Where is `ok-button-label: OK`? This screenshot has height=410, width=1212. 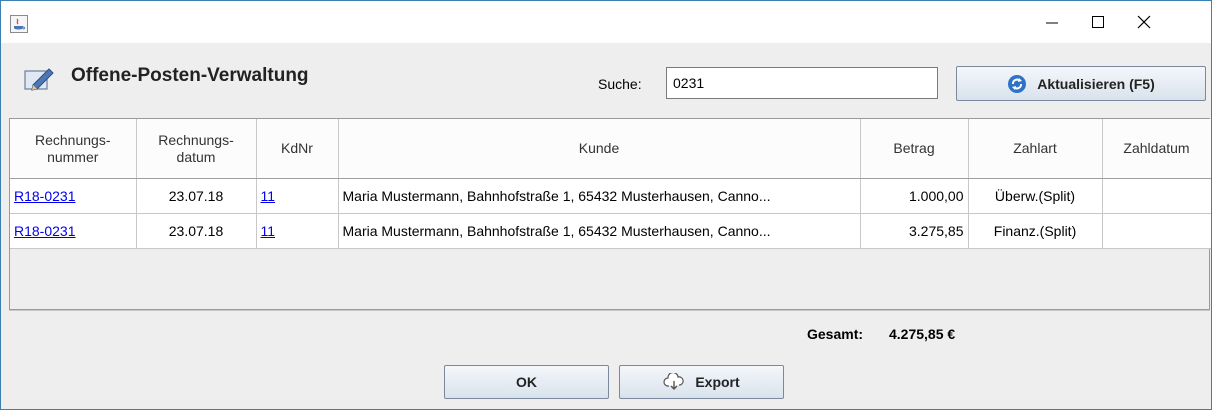 ok-button-label: OK is located at coordinates (526, 382).